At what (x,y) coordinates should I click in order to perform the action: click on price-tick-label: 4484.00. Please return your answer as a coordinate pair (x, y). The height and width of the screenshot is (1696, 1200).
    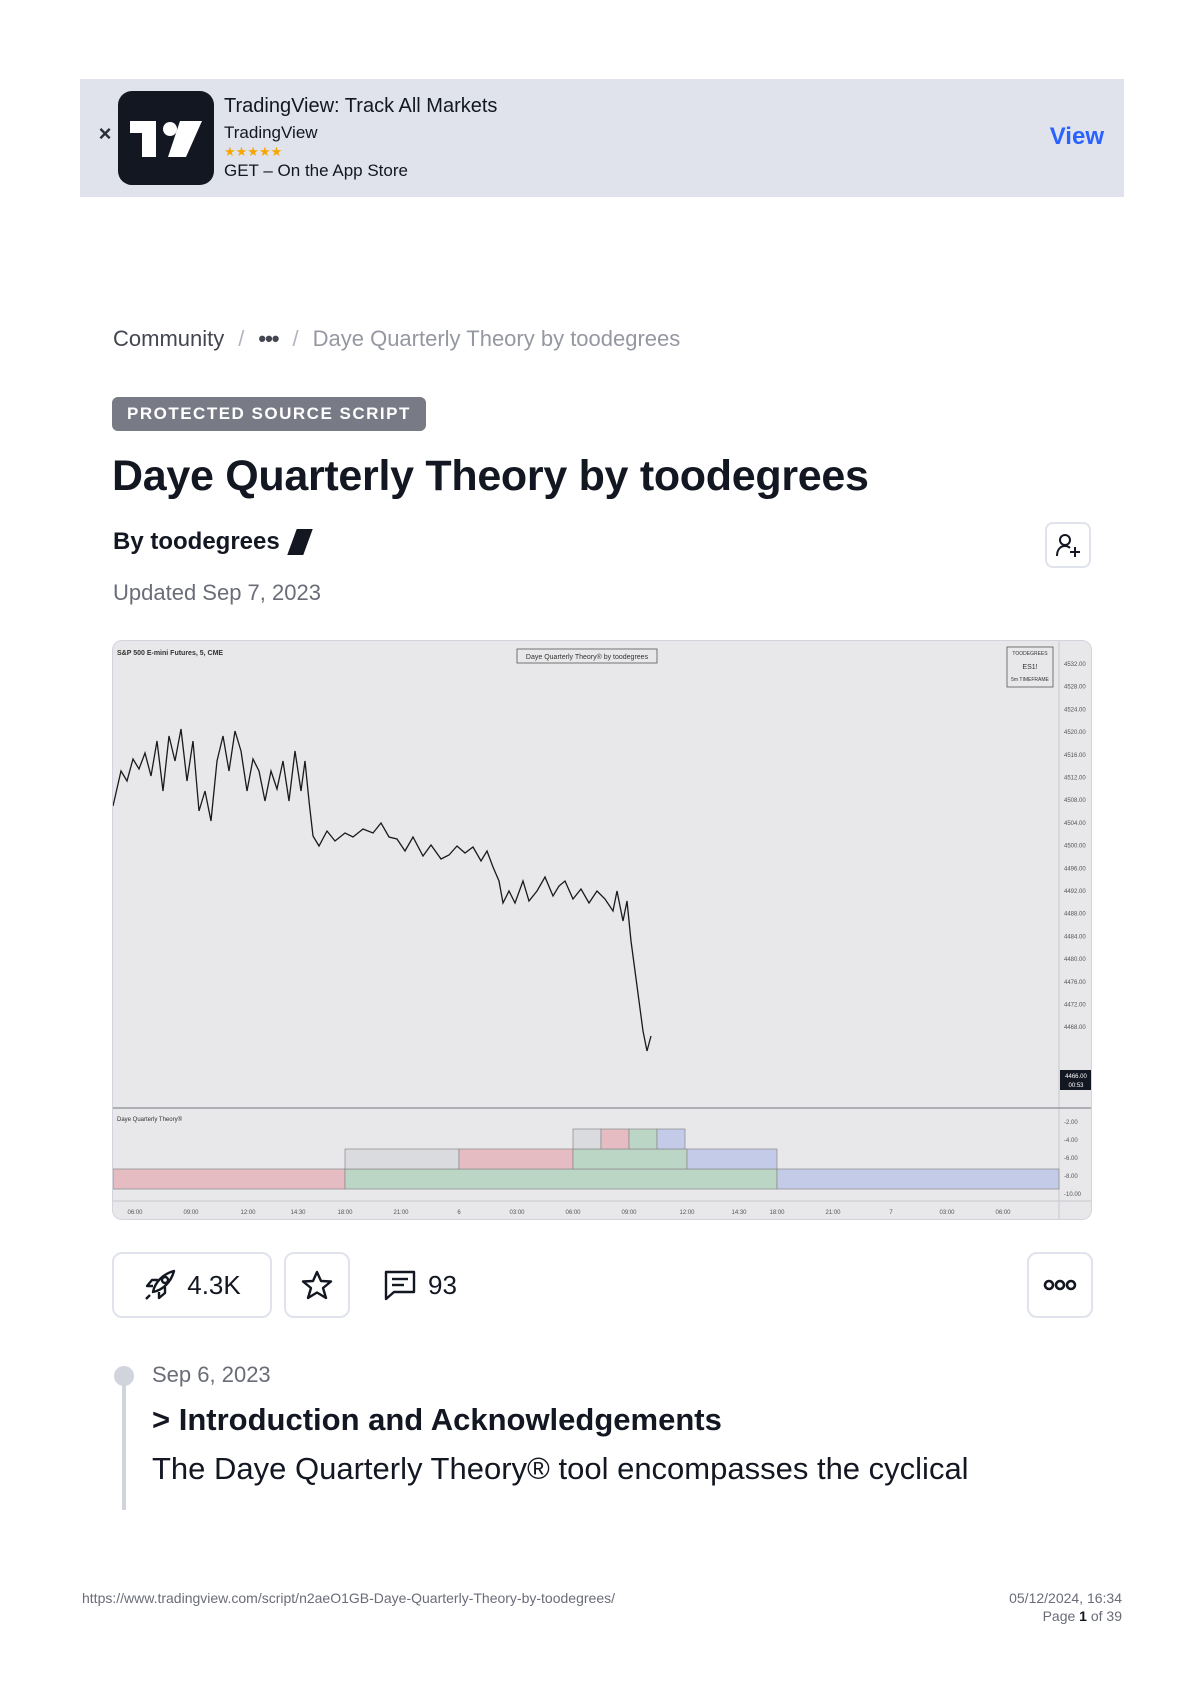
    Looking at the image, I should click on (1075, 937).